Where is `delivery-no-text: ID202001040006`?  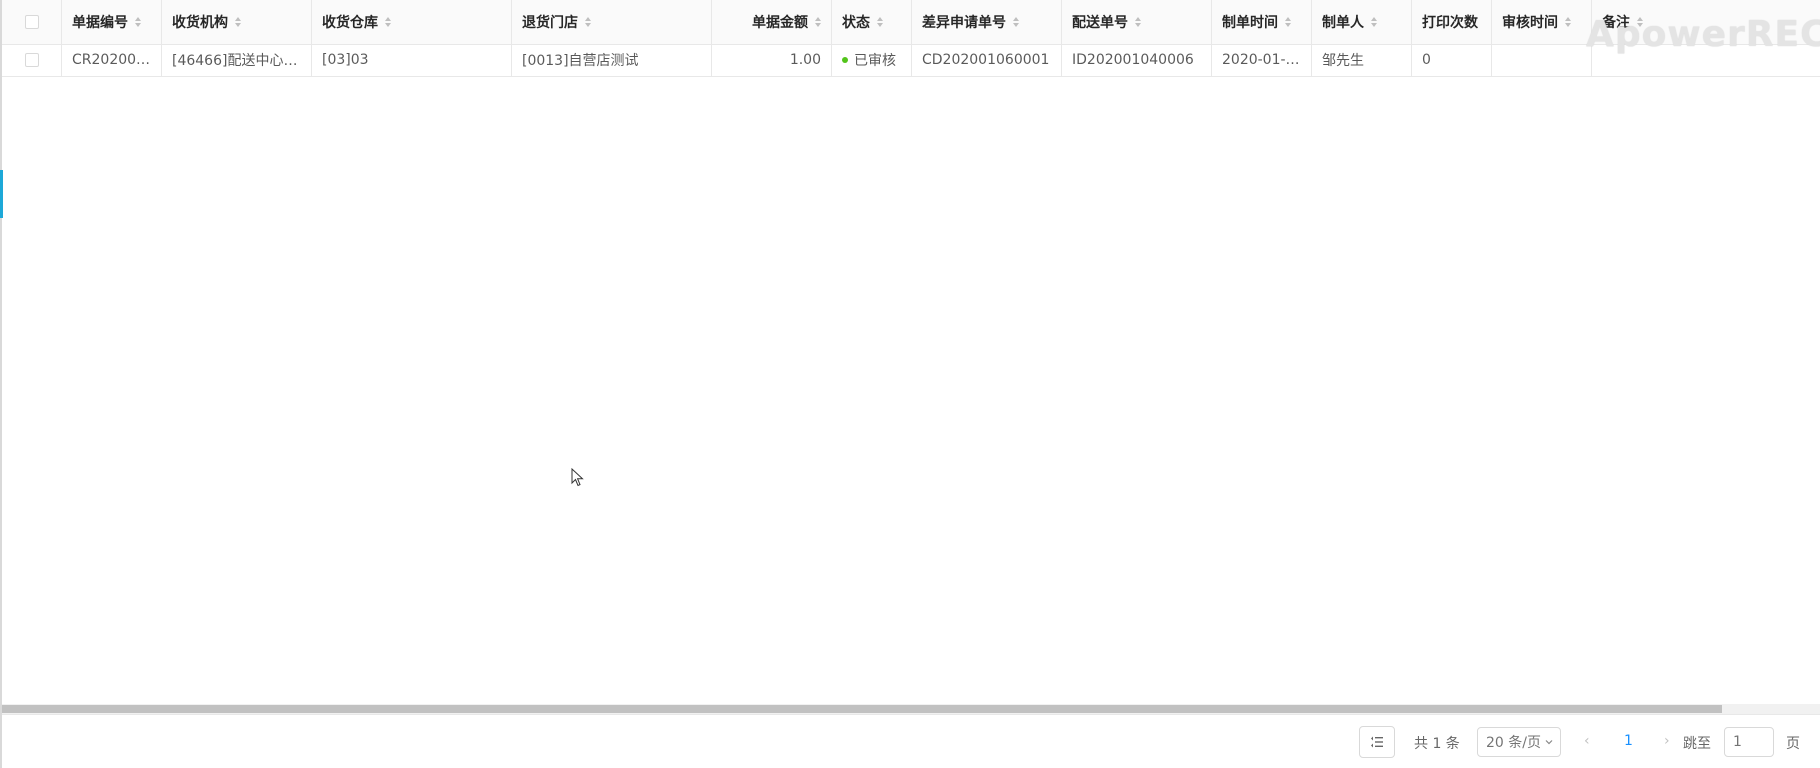
delivery-no-text: ID202001040006 is located at coordinates (1133, 60).